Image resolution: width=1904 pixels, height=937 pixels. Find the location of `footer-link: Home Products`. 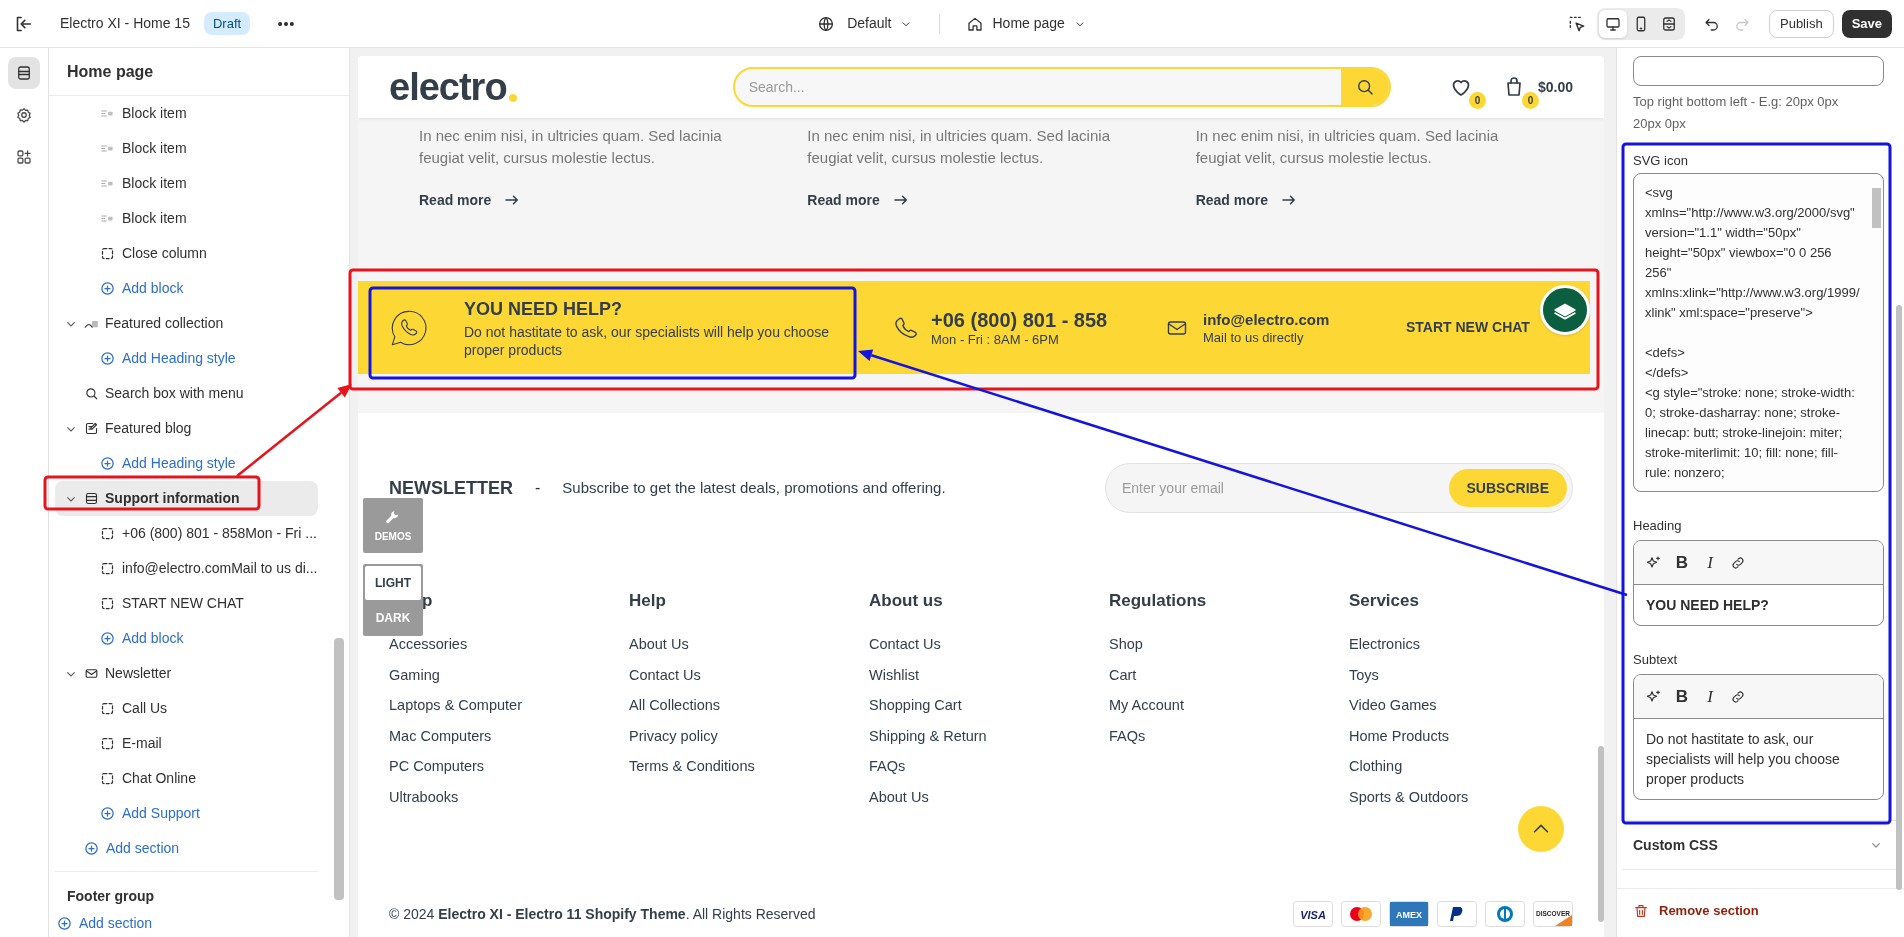

footer-link: Home Products is located at coordinates (1399, 735).